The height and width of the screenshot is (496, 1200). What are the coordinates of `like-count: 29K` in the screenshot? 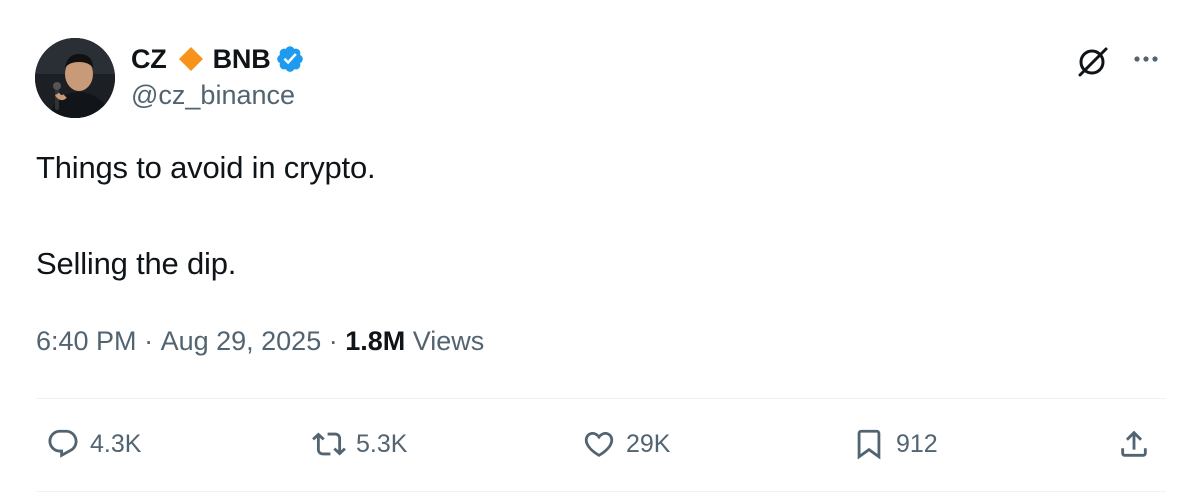 It's located at (648, 443).